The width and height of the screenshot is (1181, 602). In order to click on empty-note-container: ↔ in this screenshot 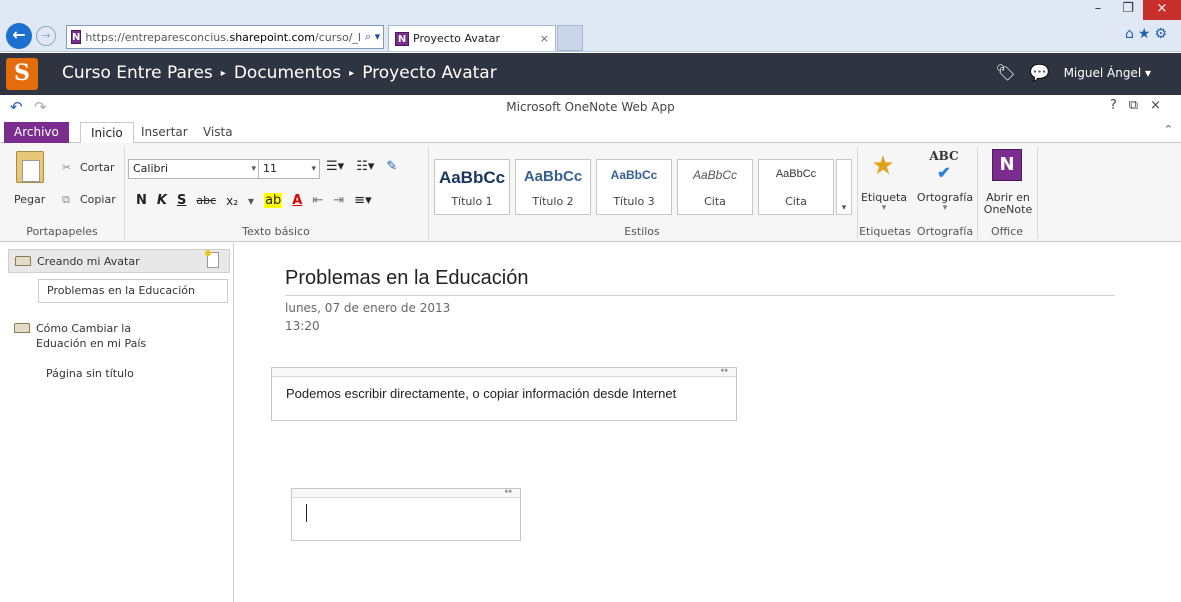, I will do `click(406, 514)`.